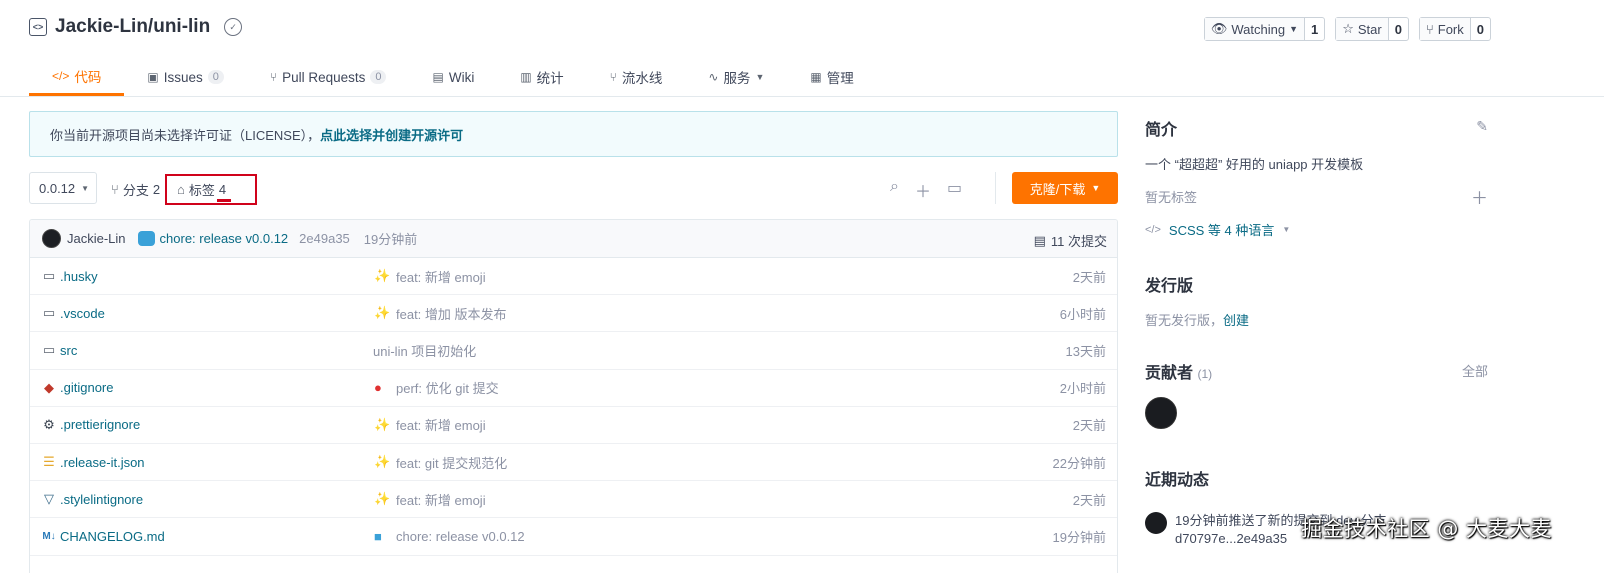  Describe the element at coordinates (573, 425) in the screenshot. I see `file-row: ⚙ .prettierignore ✨ feat: 新增 emoji 2天前` at that location.